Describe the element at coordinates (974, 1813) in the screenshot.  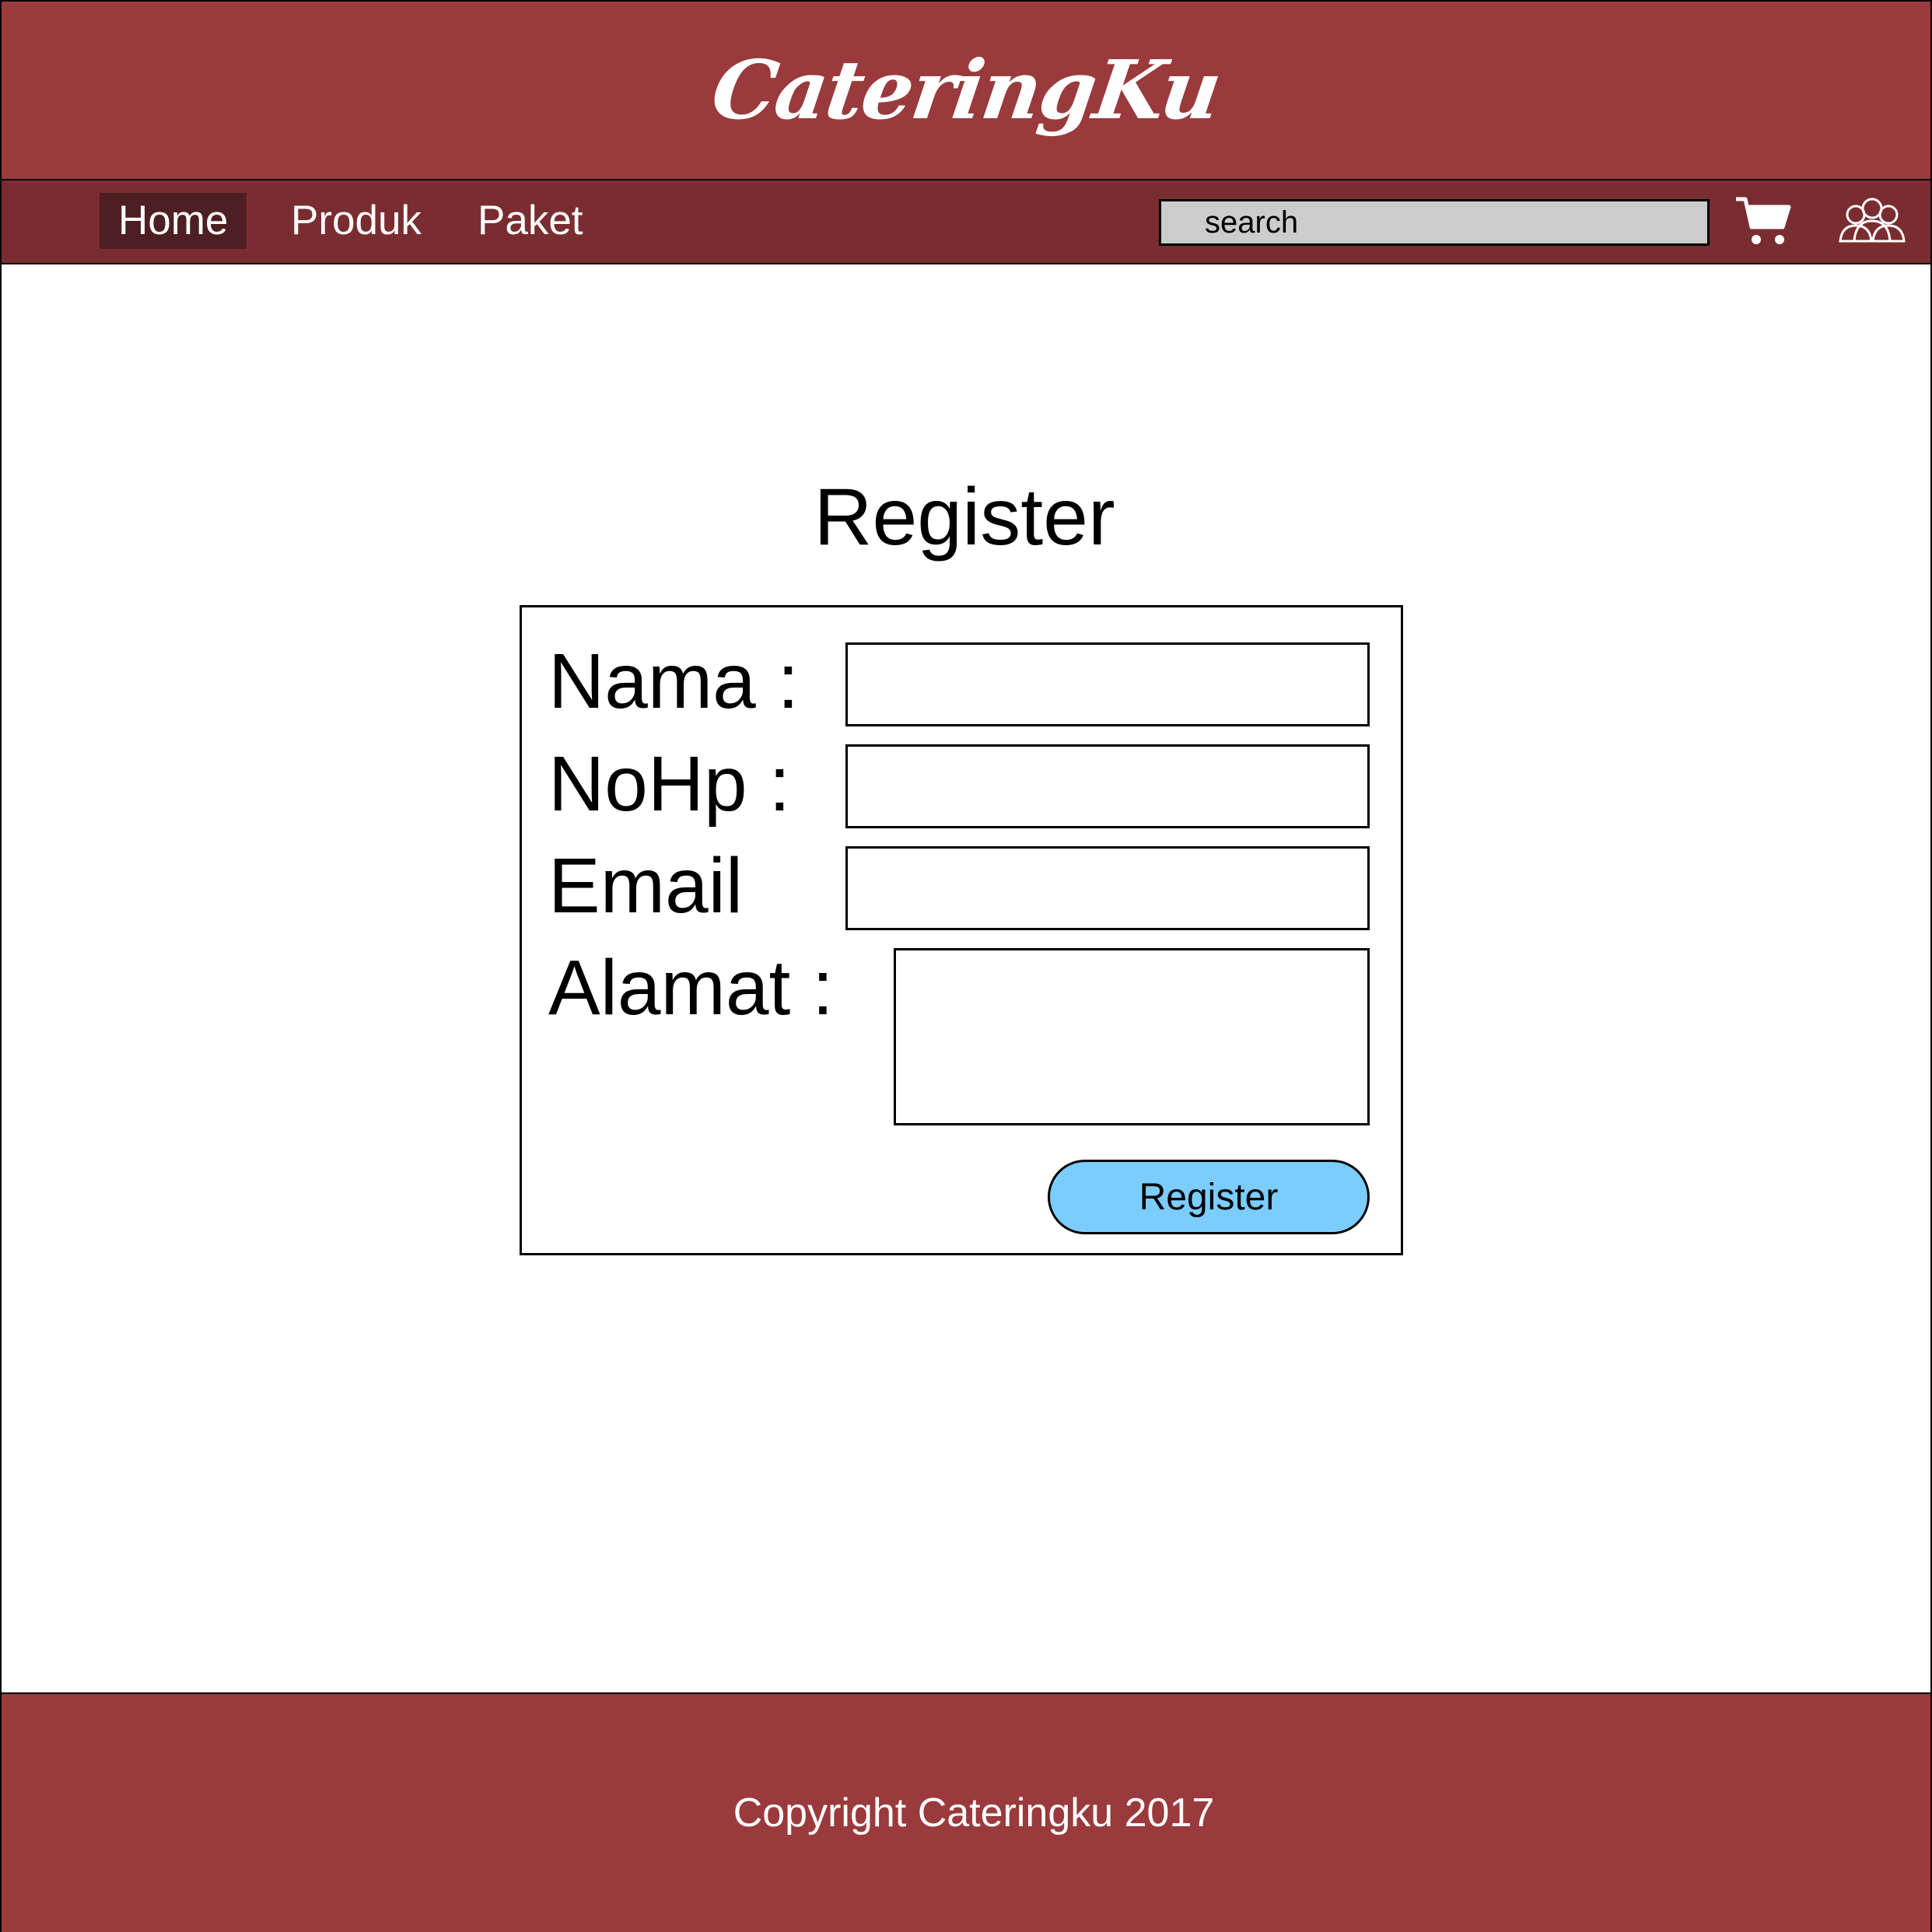
I see `copyright-text: Copyright Cateringku 2017` at that location.